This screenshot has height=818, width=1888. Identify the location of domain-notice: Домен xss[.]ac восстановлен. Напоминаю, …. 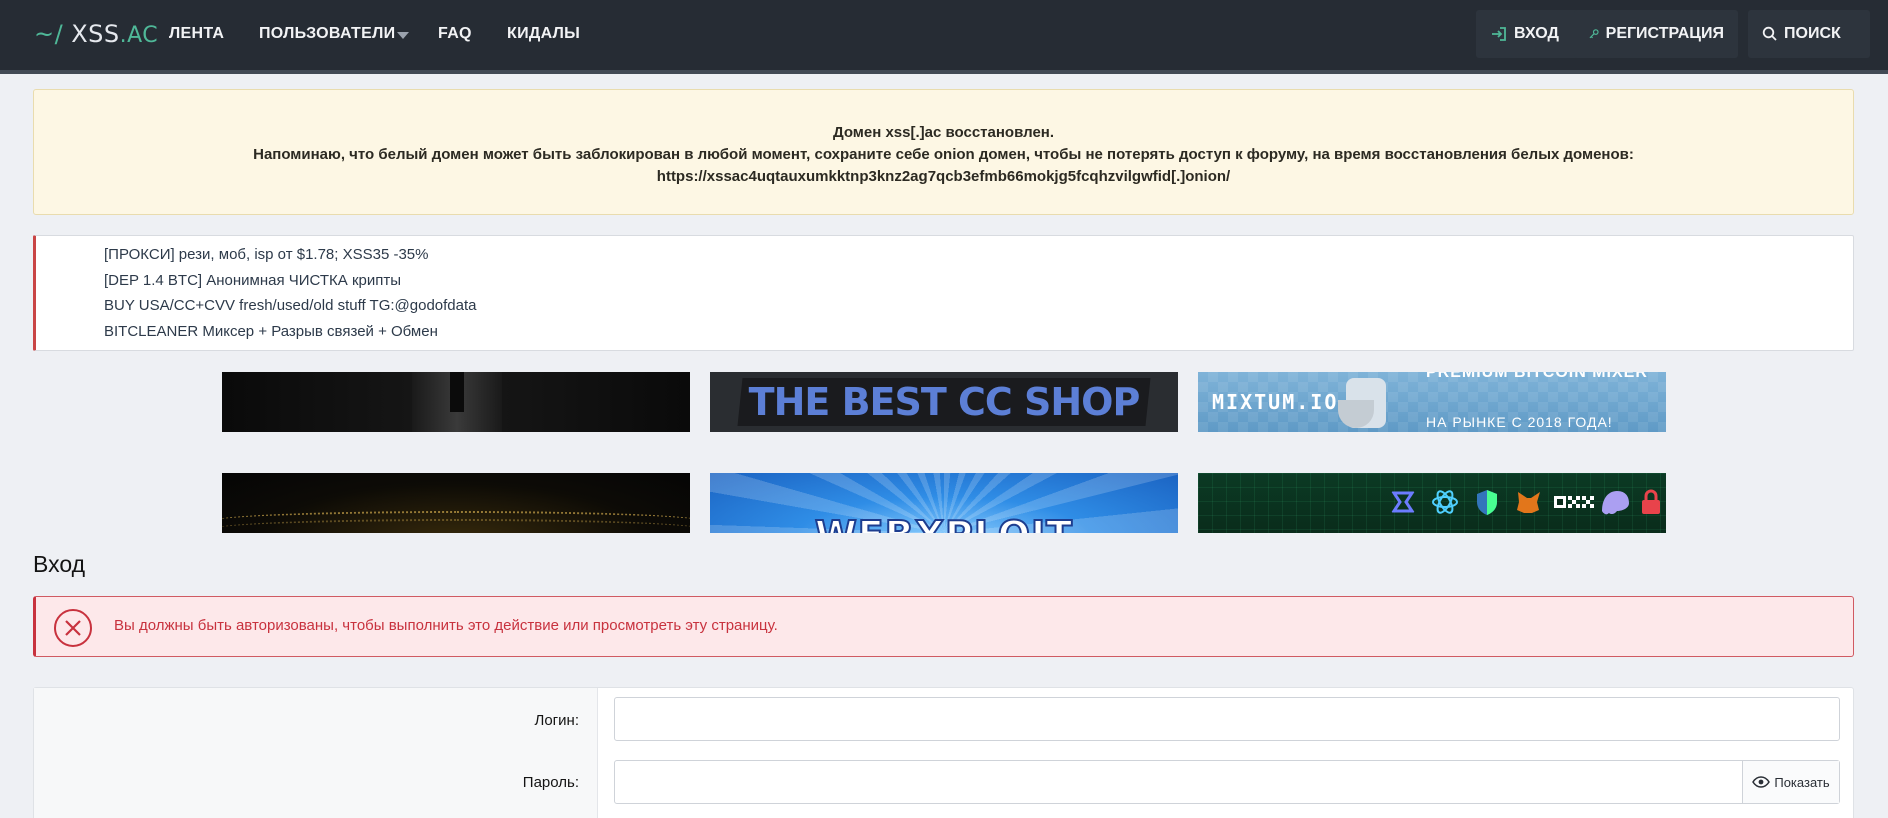
(943, 152).